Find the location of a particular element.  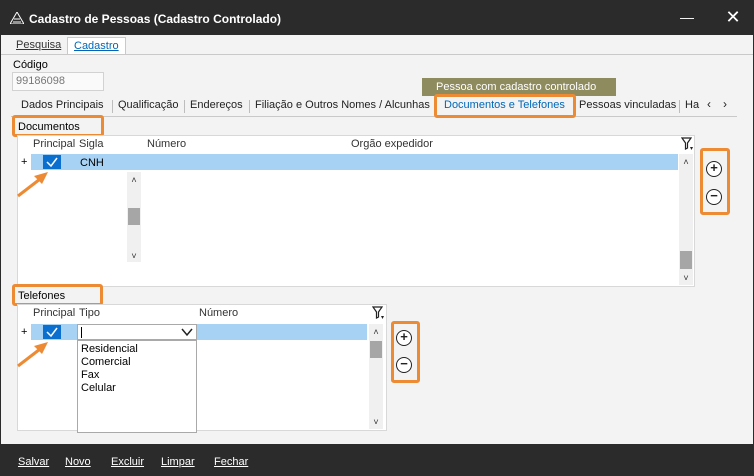

remove-telefone-button: − is located at coordinates (404, 365).